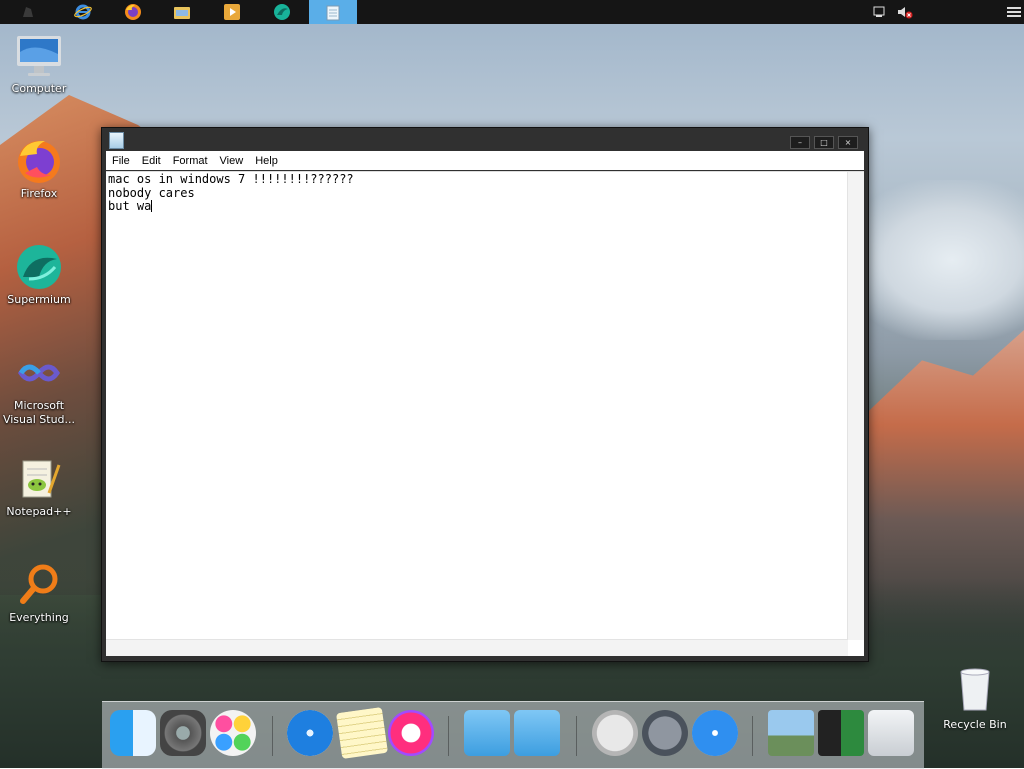 The image size is (1024, 769). Describe the element at coordinates (615, 733) in the screenshot. I see `power-icon` at that location.